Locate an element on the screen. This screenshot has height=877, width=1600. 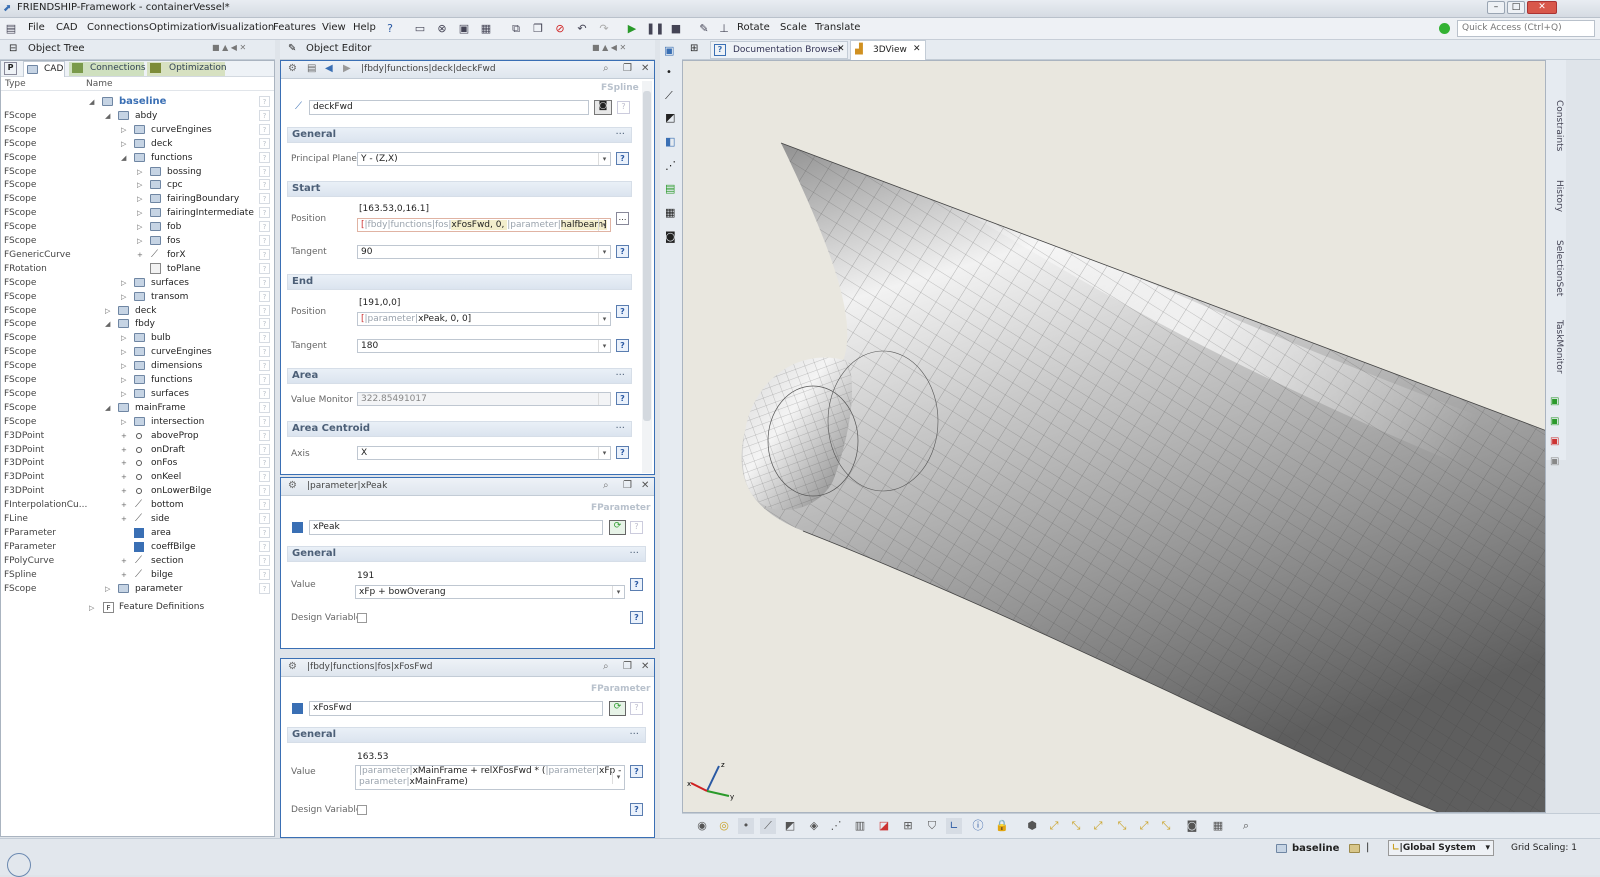
tree-row: FScope ▷ intersection? is located at coordinates (137, 422).